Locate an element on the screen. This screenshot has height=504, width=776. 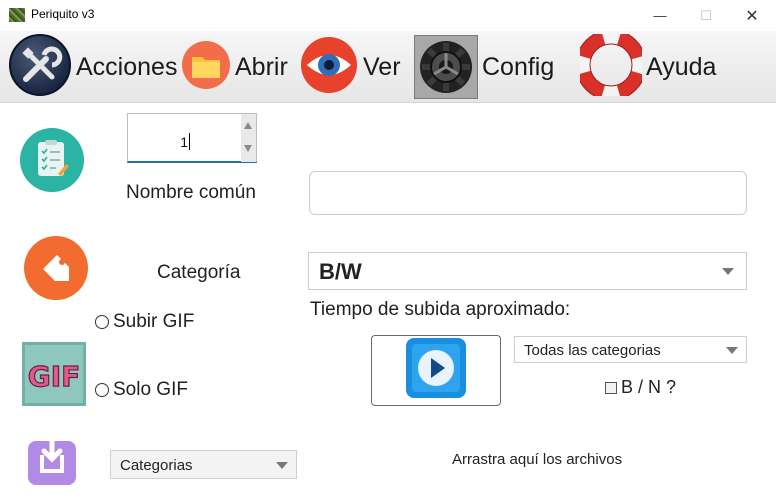
checkbox-box-icon is located at coordinates (611, 387).